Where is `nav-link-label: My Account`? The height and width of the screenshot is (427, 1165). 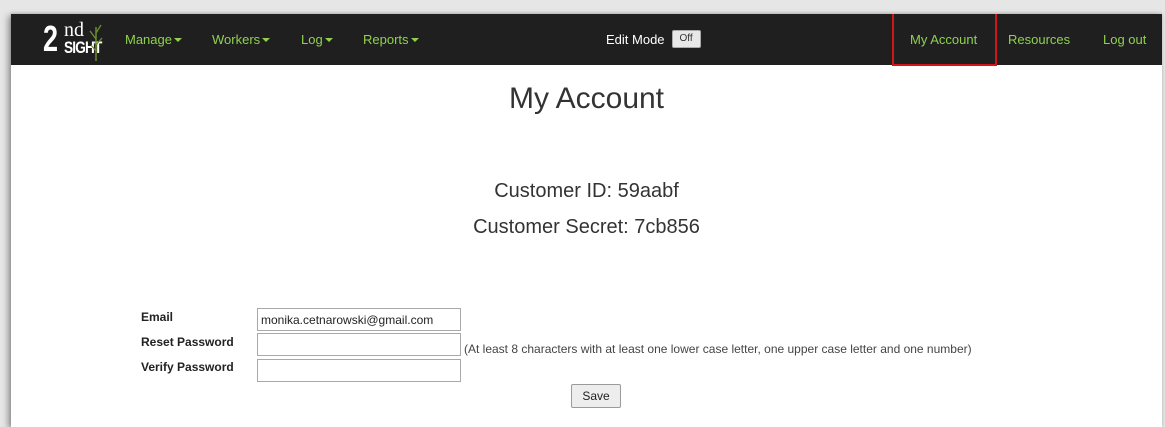
nav-link-label: My Account is located at coordinates (944, 39).